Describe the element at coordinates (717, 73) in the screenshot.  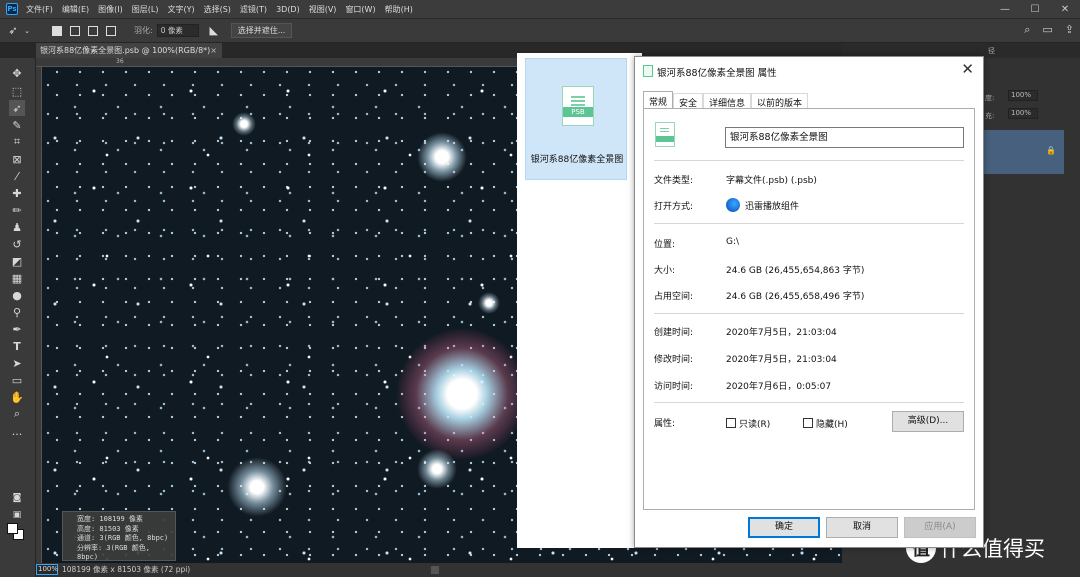
I see `dialog-title: 银河系88亿像素全景图 属性` at that location.